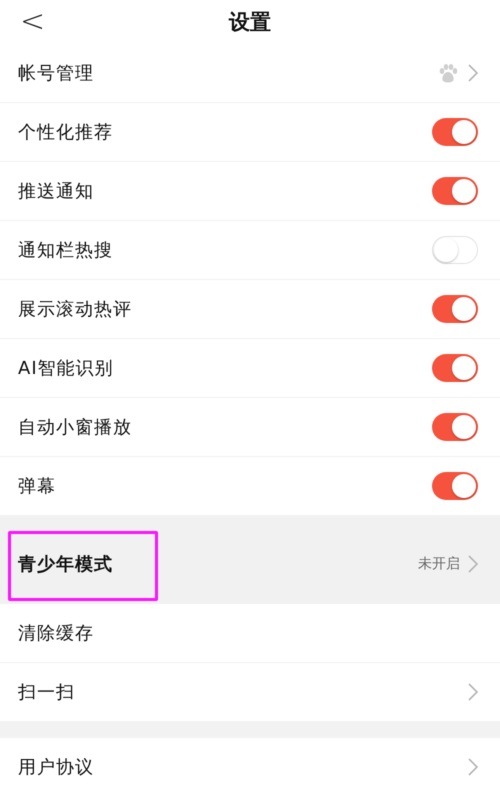  Describe the element at coordinates (47, 692) in the screenshot. I see `row-label: 扫一扫` at that location.